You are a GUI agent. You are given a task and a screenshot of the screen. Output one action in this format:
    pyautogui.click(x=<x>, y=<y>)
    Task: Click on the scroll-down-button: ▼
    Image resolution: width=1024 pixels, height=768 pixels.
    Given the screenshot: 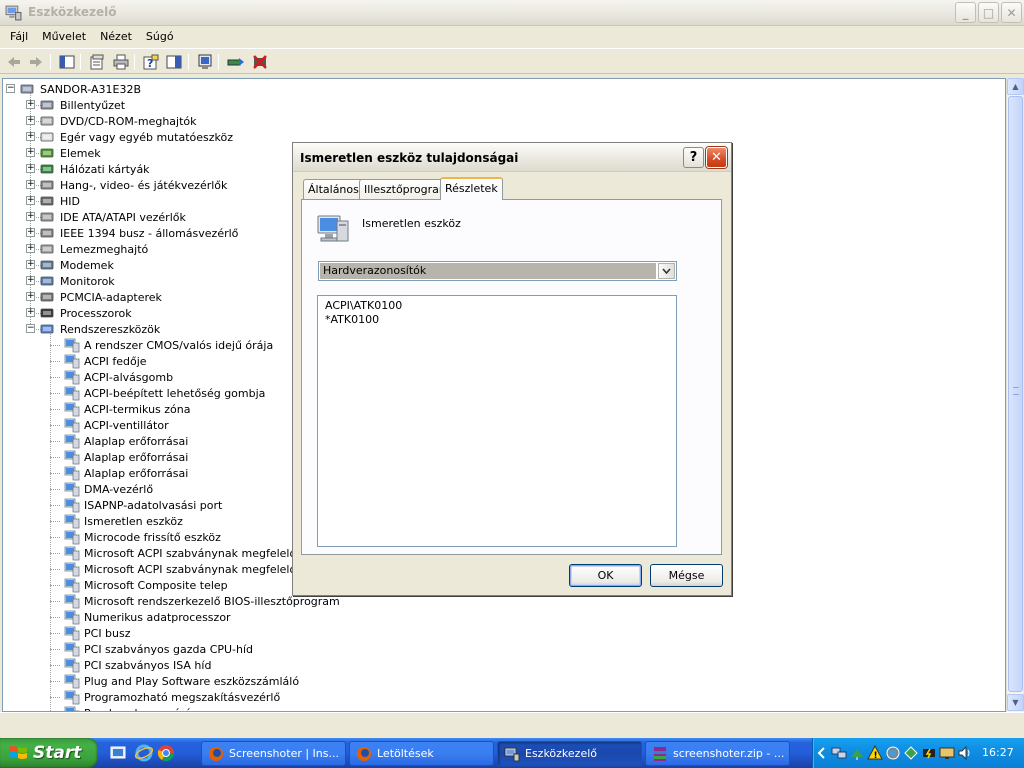 What is the action you would take?
    pyautogui.click(x=1015, y=702)
    